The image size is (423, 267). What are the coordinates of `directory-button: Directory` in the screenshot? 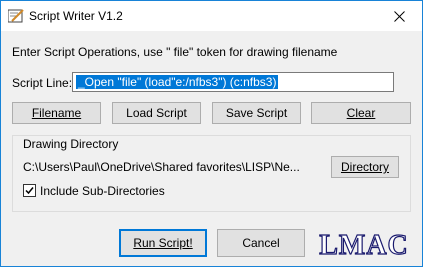 It's located at (365, 167).